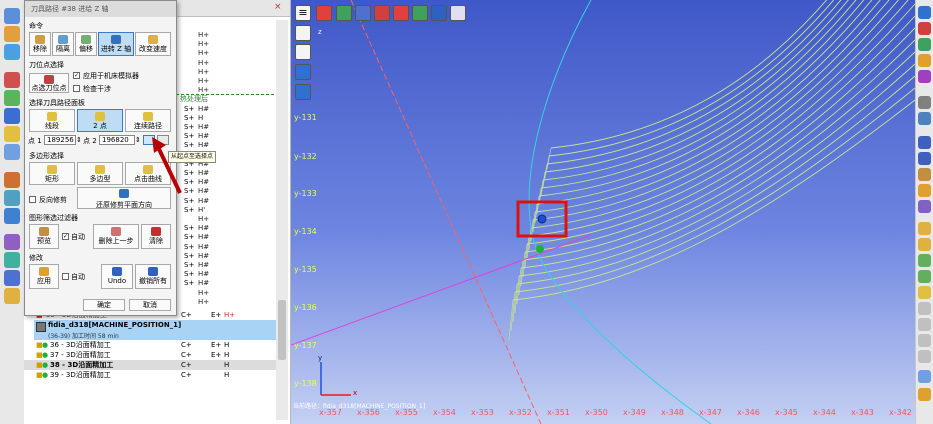 Image resolution: width=933 pixels, height=424 pixels. Describe the element at coordinates (76, 75) in the screenshot. I see `apply-machine-sim-checkbox: ✓` at that location.